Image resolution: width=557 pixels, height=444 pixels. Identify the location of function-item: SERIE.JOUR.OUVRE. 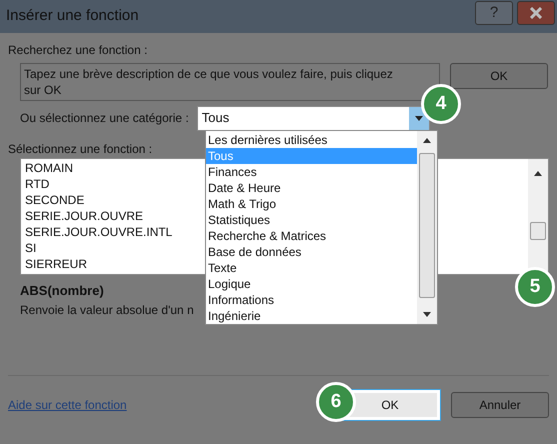
(84, 216).